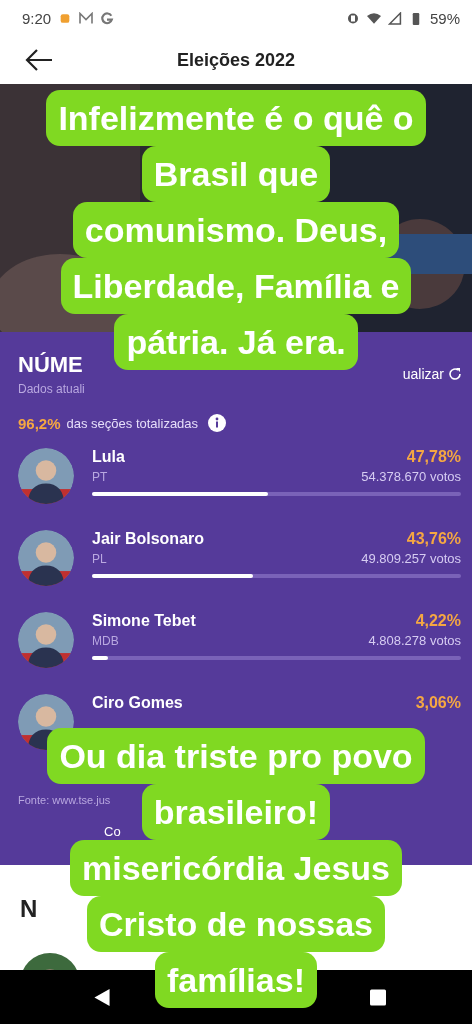 The image size is (472, 1024). Describe the element at coordinates (236, 812) in the screenshot. I see `caption-text: brasileiro!` at that location.